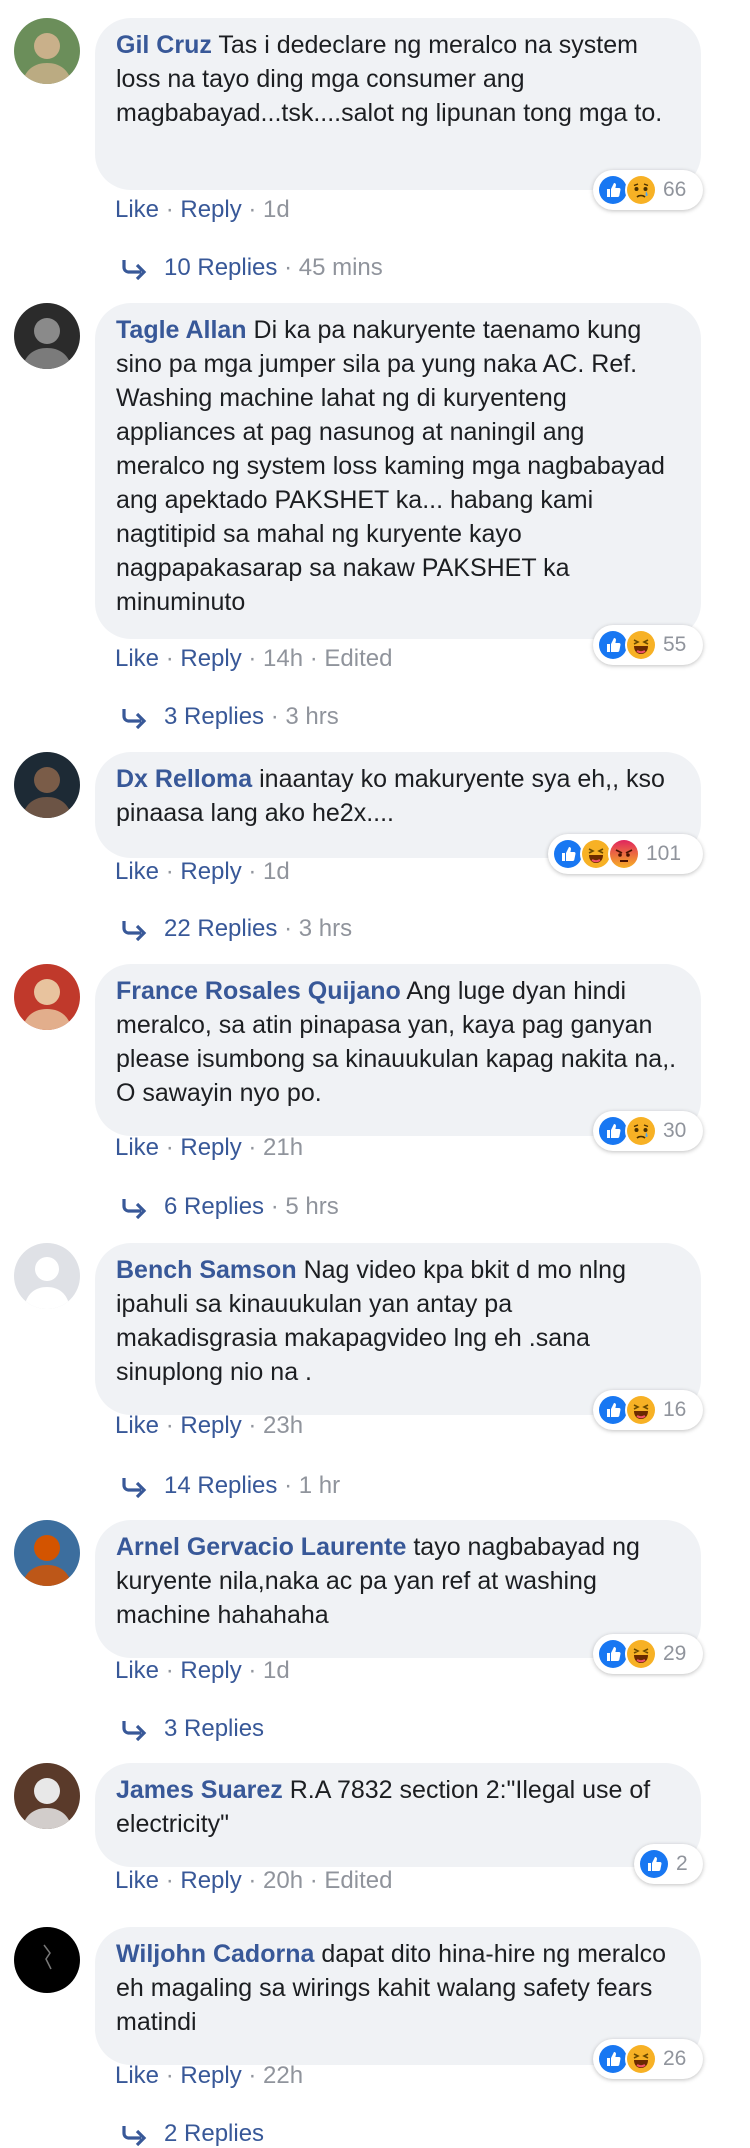  Describe the element at coordinates (319, 1485) in the screenshot. I see `replies-timestamp: 1 hr` at that location.